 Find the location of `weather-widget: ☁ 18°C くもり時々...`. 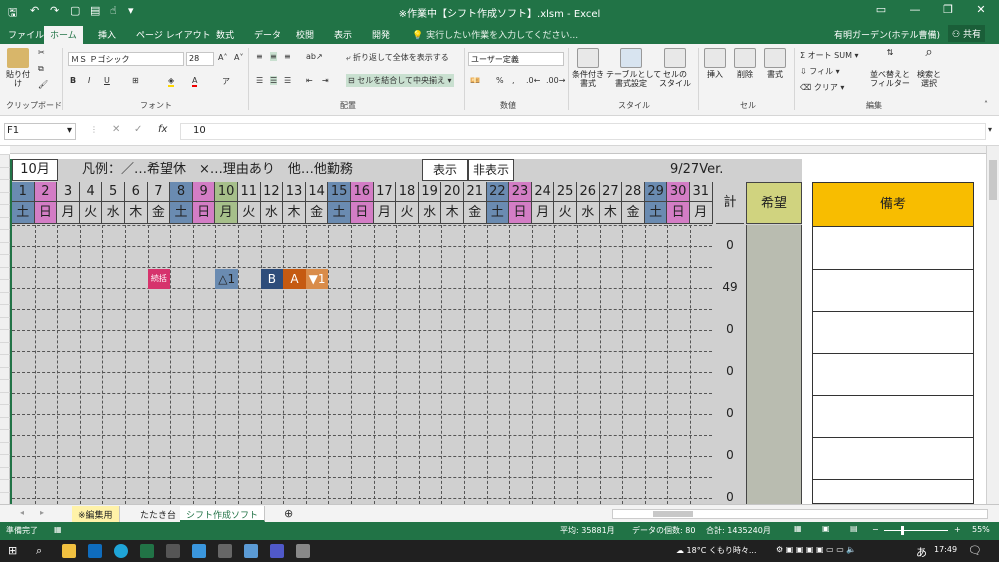

weather-widget: ☁ 18°C くもり時々... is located at coordinates (716, 550).